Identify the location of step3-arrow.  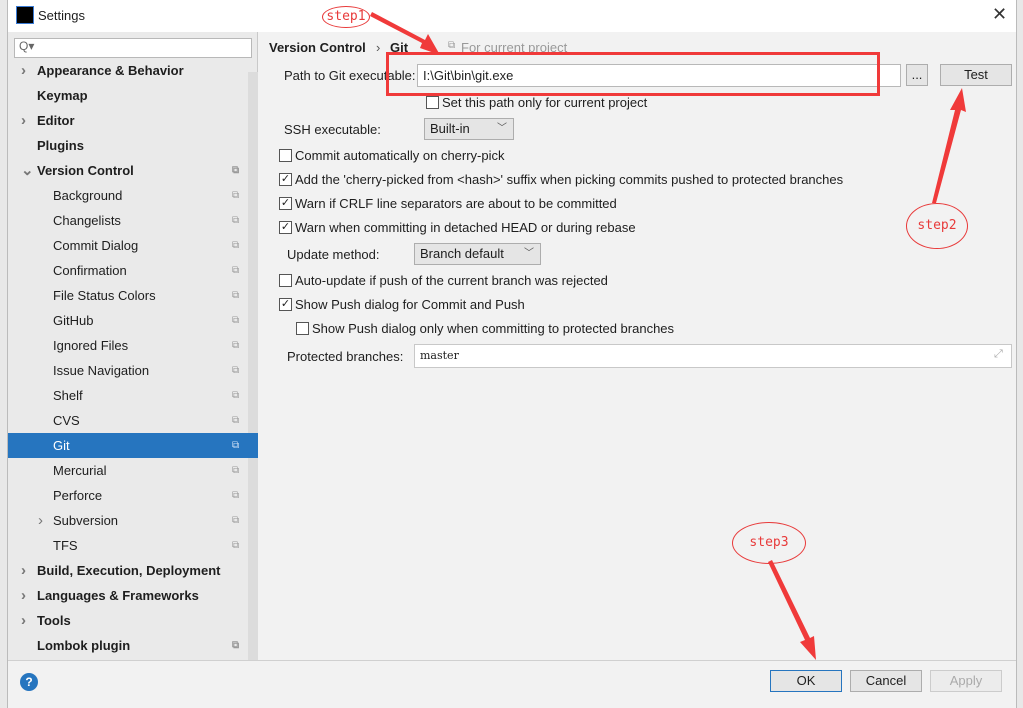
(792, 610).